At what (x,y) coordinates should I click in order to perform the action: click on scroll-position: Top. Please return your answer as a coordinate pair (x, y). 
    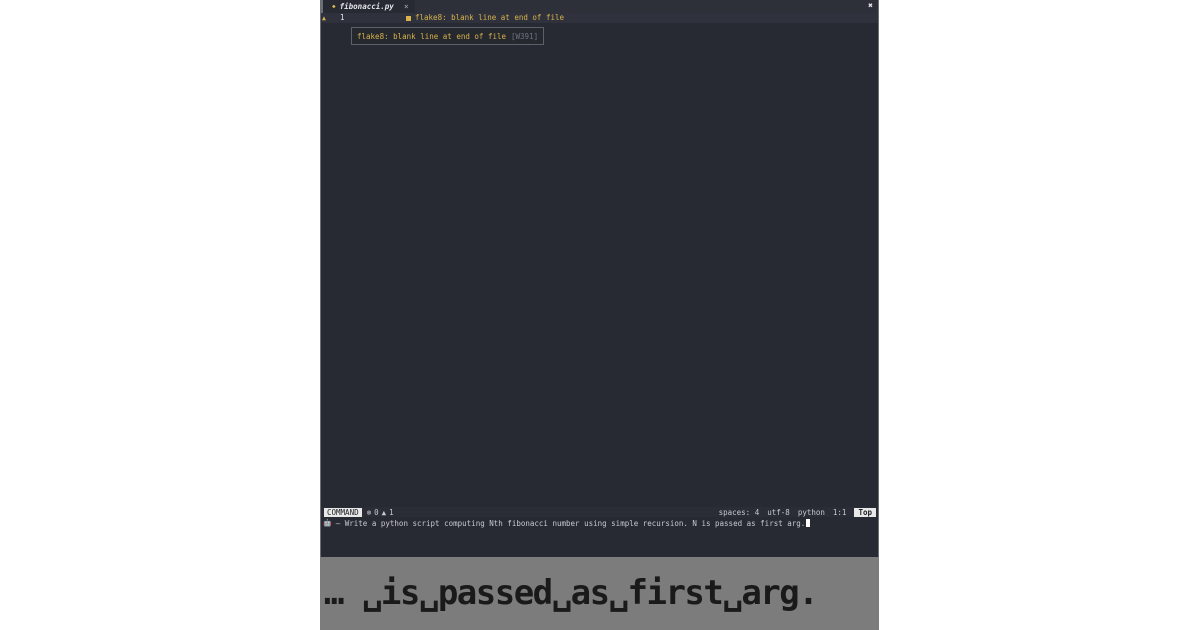
    Looking at the image, I should click on (865, 512).